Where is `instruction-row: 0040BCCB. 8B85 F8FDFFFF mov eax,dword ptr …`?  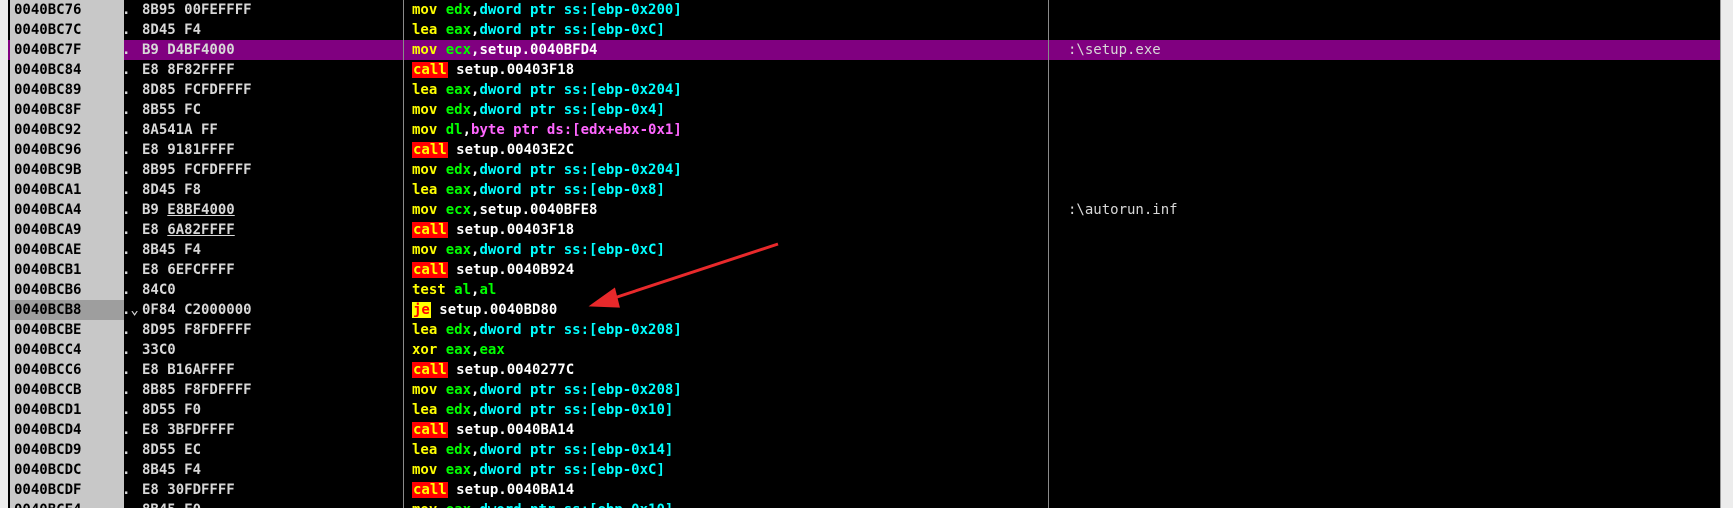 instruction-row: 0040BCCB. 8B85 F8FDFFFF mov eax,dword ptr … is located at coordinates (864, 390).